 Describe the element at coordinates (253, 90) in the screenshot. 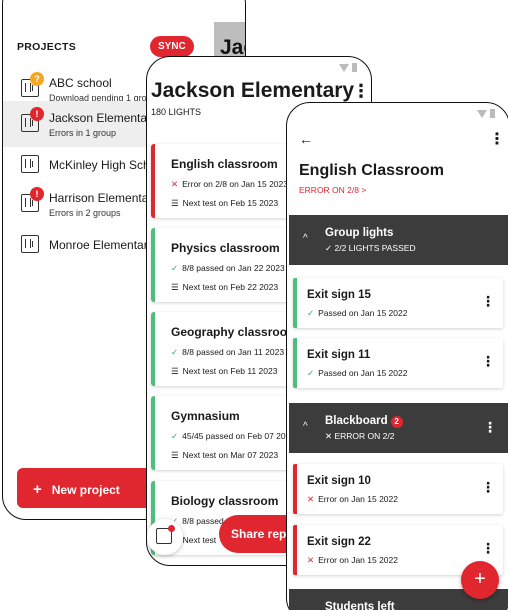

I see `page-title: Jackson Elementary` at that location.